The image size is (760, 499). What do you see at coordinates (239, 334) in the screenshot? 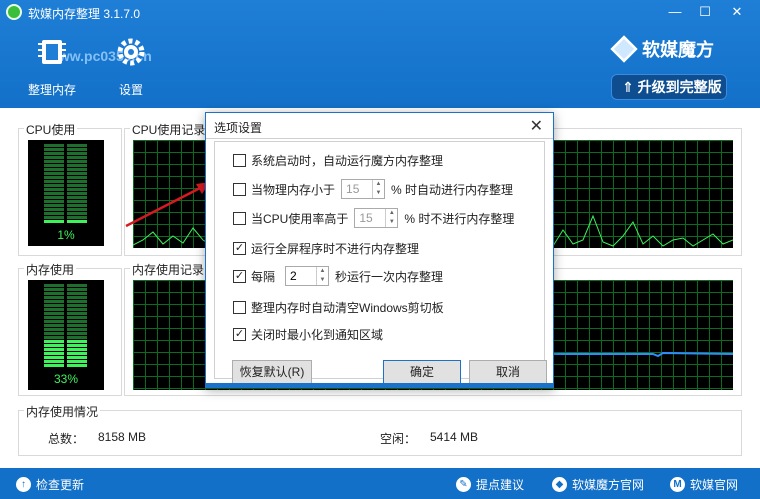
I see `minimize-tray-checkbox: ✓` at bounding box center [239, 334].